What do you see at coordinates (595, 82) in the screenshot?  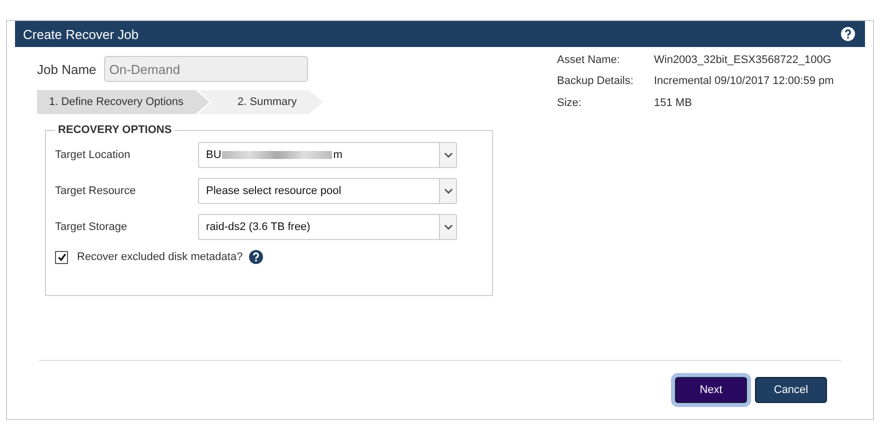 I see `detail-label: Backup Details:` at bounding box center [595, 82].